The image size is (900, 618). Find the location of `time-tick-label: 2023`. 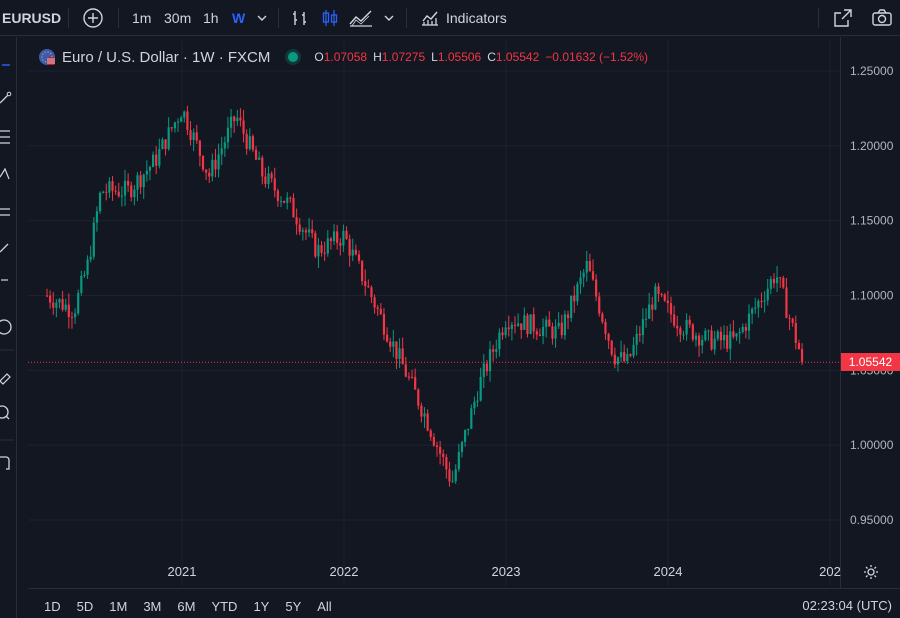

time-tick-label: 2023 is located at coordinates (506, 571).